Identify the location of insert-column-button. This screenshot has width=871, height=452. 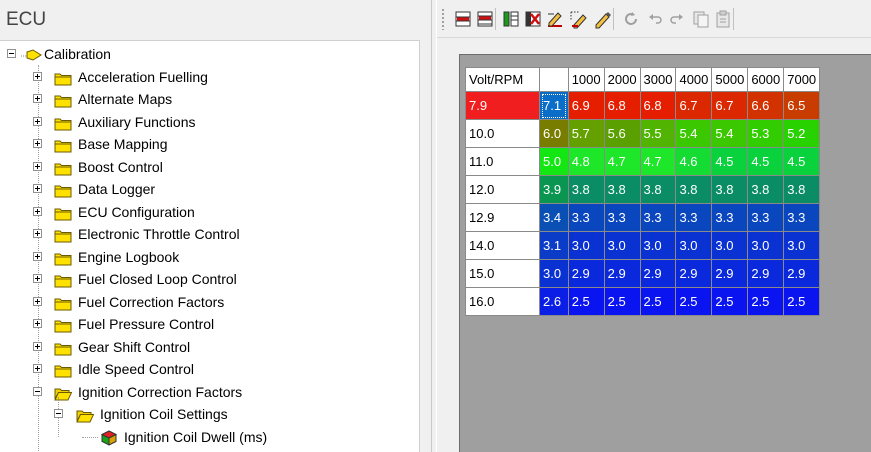
(485, 19).